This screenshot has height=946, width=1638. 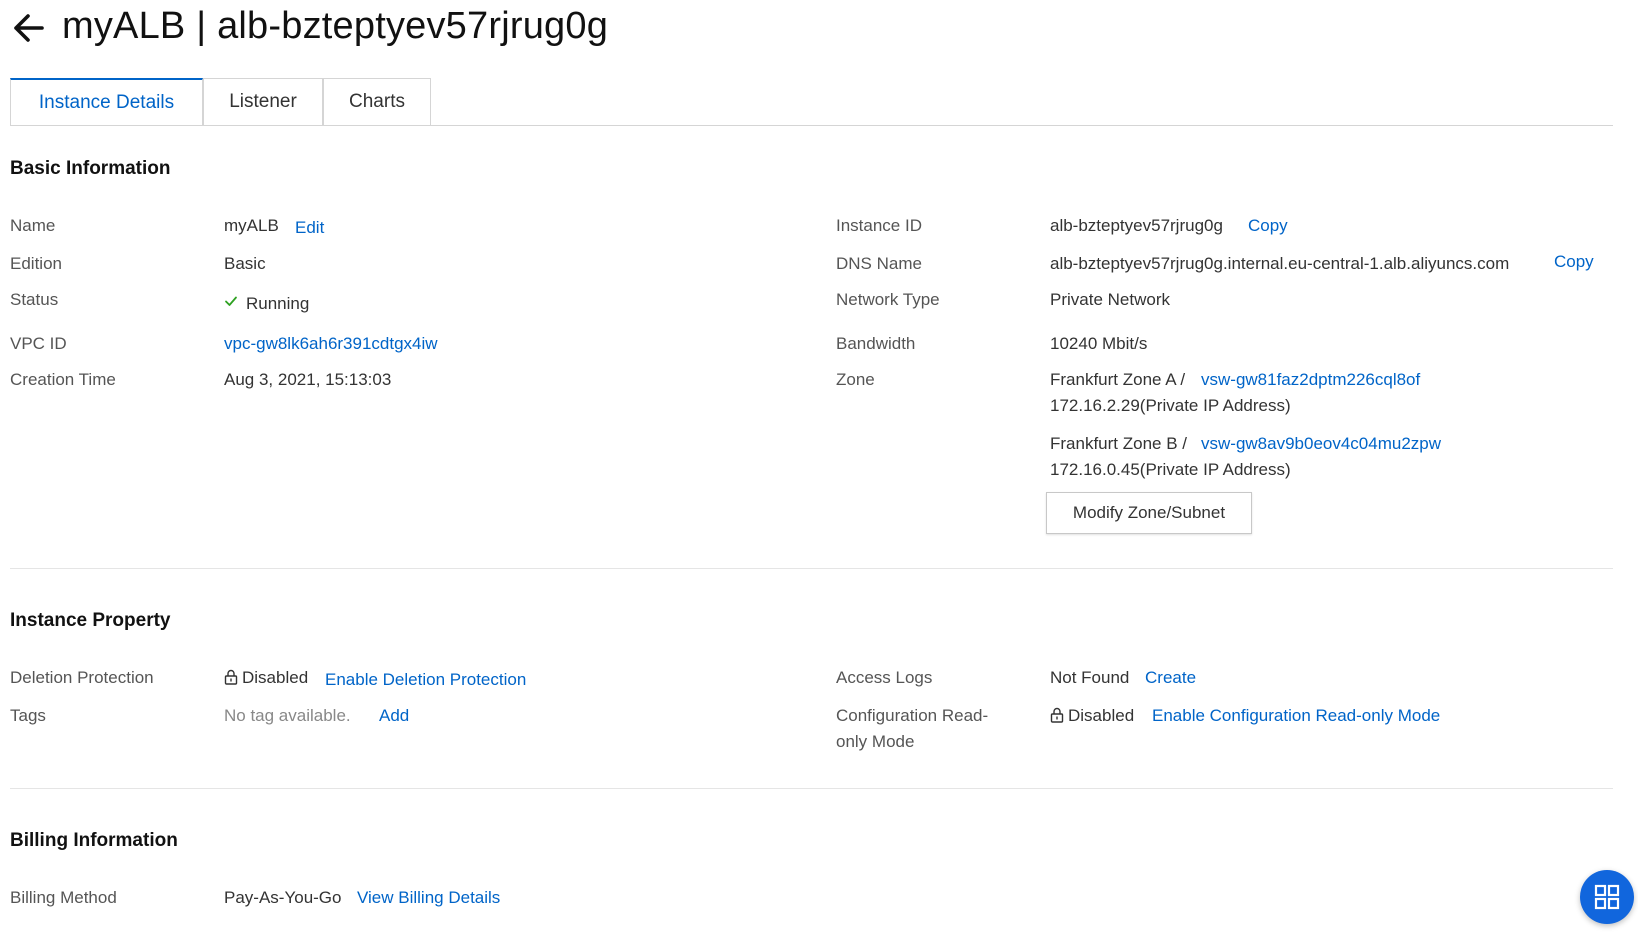 I want to click on billing-information-title: Billing Information, so click(x=94, y=840).